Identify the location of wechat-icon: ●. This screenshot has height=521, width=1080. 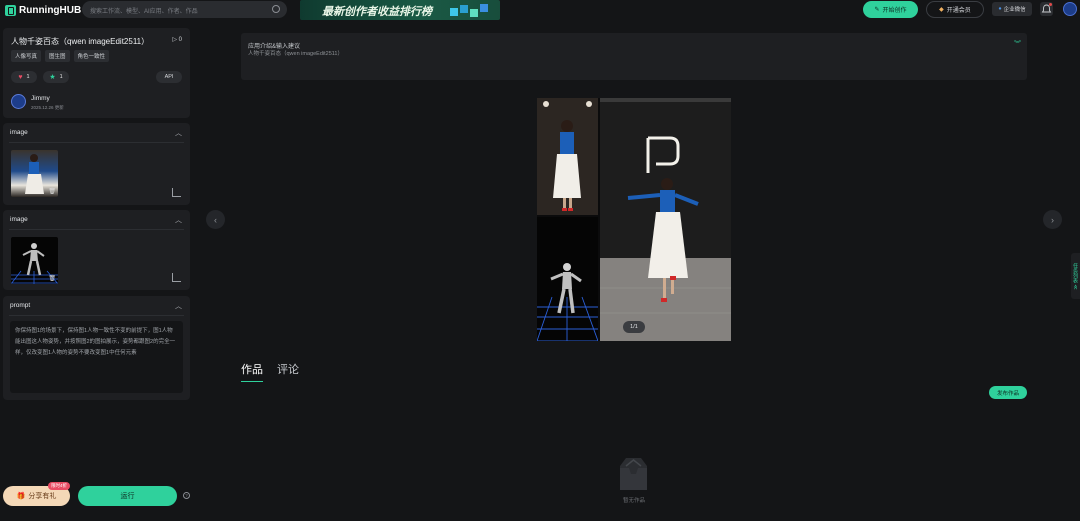
(1000, 9).